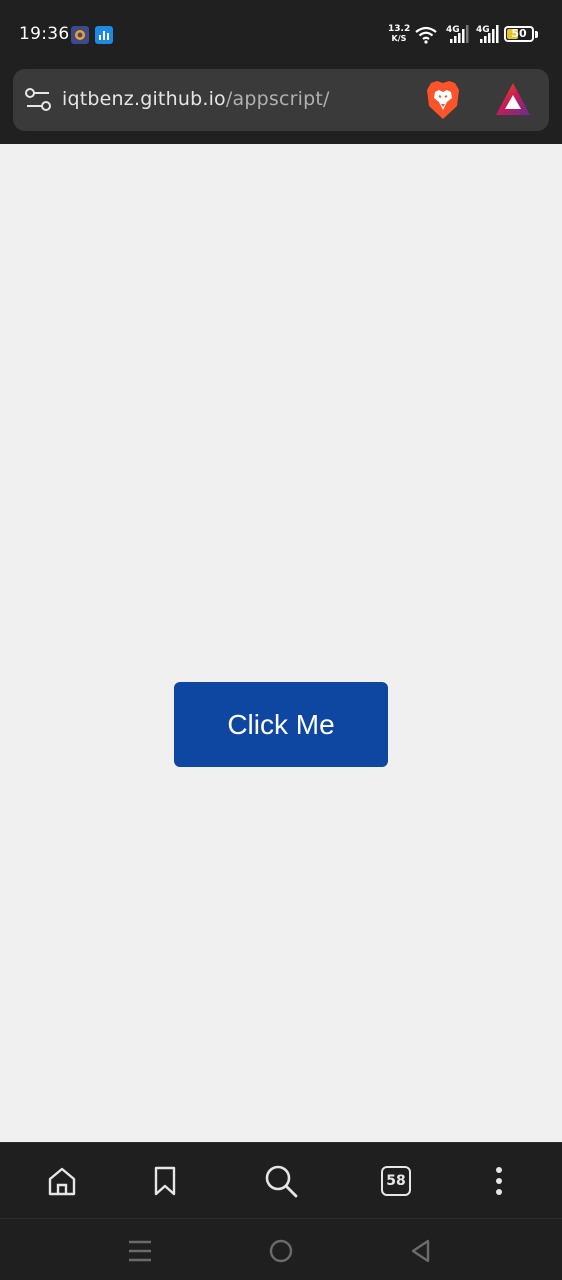  I want to click on battery-icon: 50, so click(519, 34).